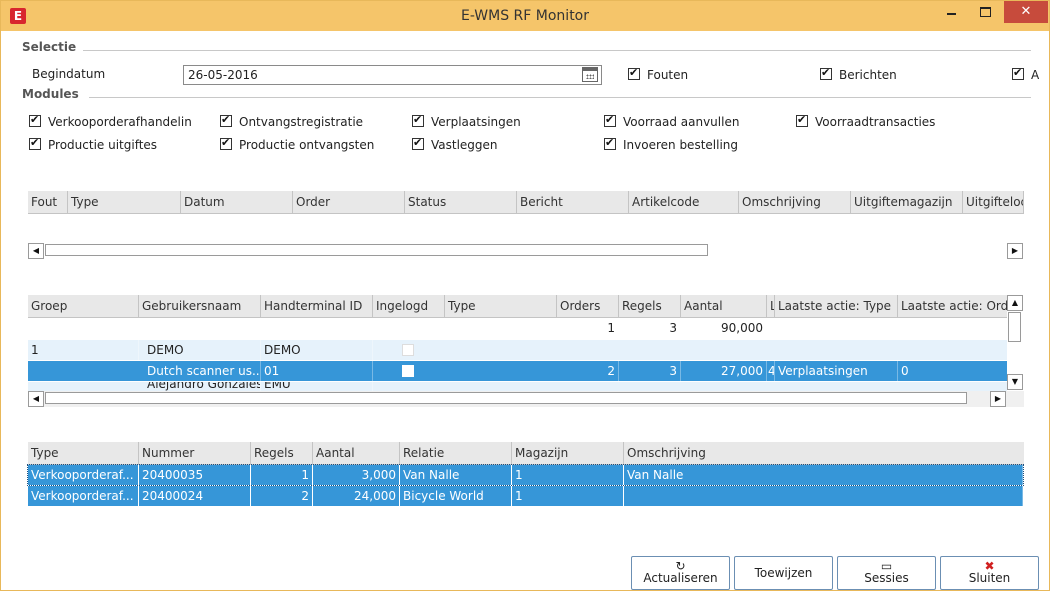  I want to click on module-checkbox-invoeren-bestelling, so click(610, 143).